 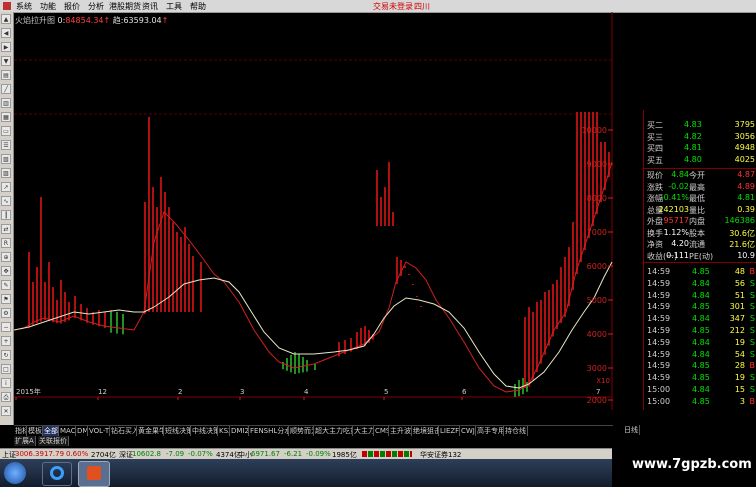 What do you see at coordinates (673, 209) in the screenshot?
I see `stat-value: 242103` at bounding box center [673, 209].